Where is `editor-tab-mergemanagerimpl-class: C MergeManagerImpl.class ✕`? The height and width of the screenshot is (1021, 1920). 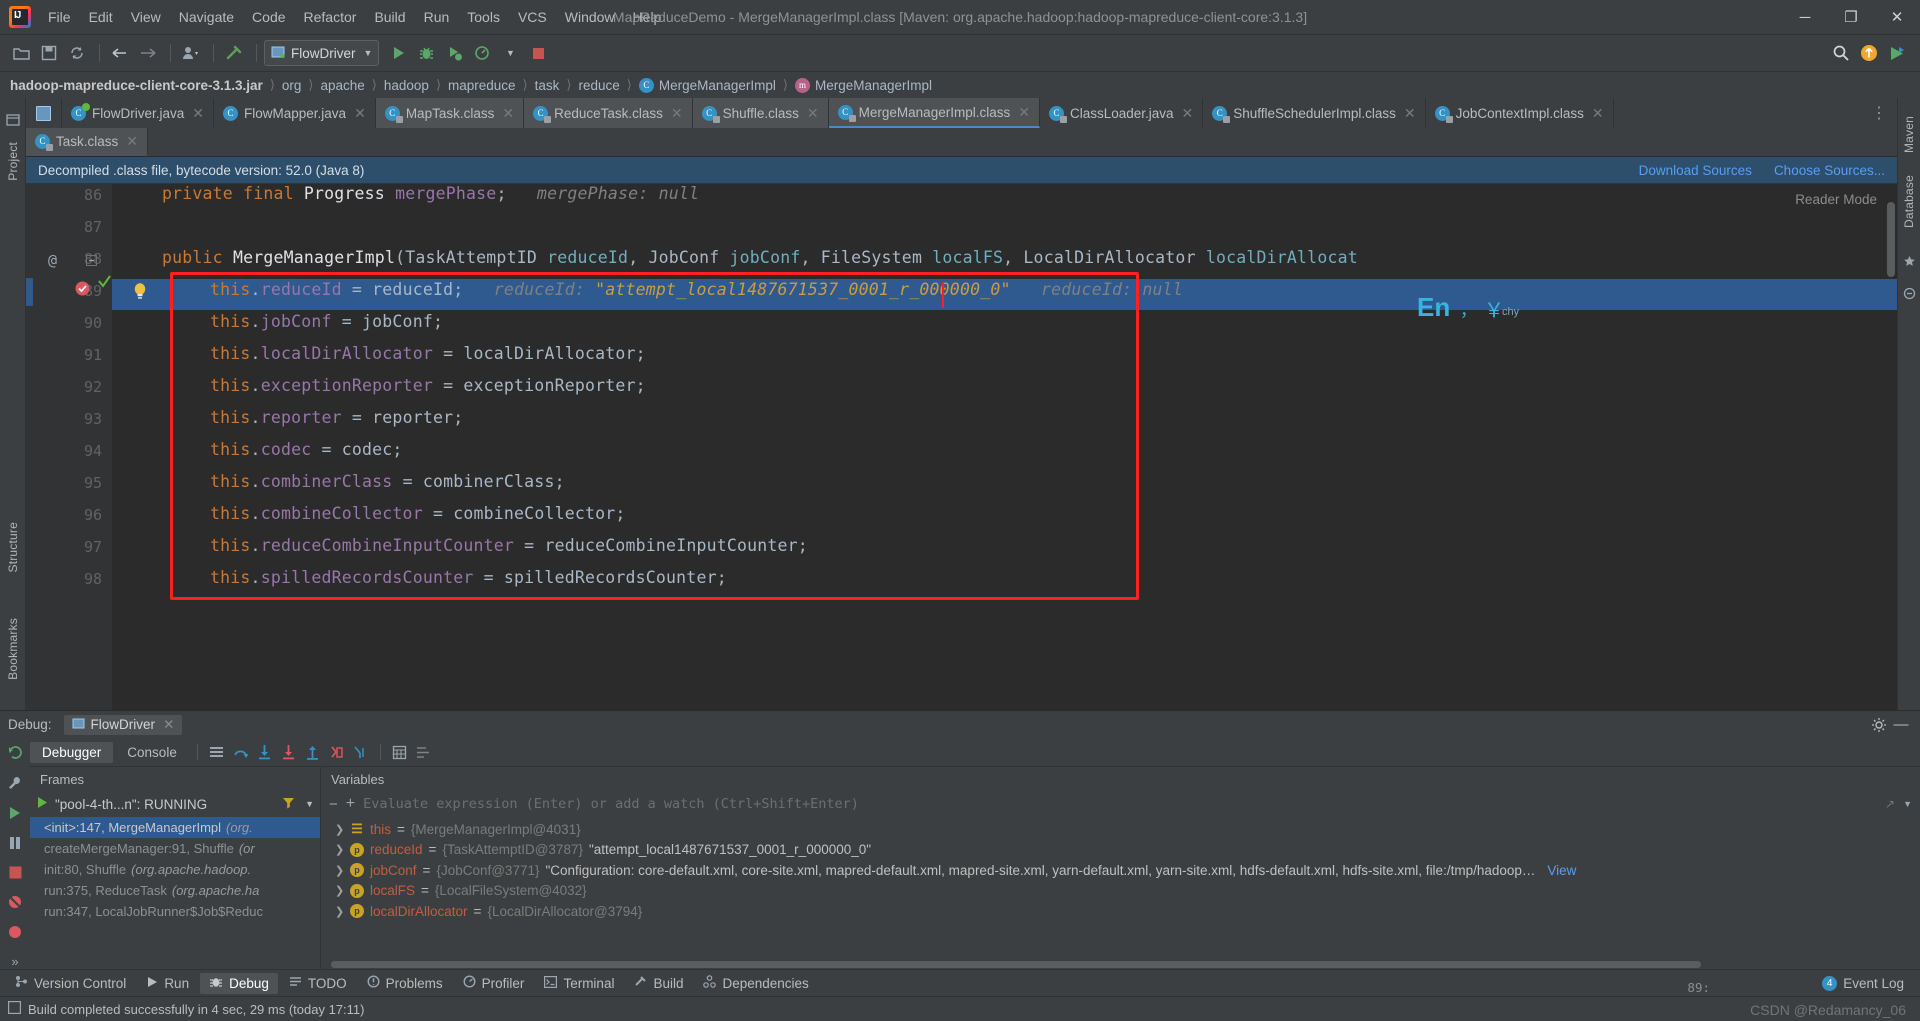
editor-tab-mergemanagerimpl-class: C MergeManagerImpl.class ✕ is located at coordinates (934, 113).